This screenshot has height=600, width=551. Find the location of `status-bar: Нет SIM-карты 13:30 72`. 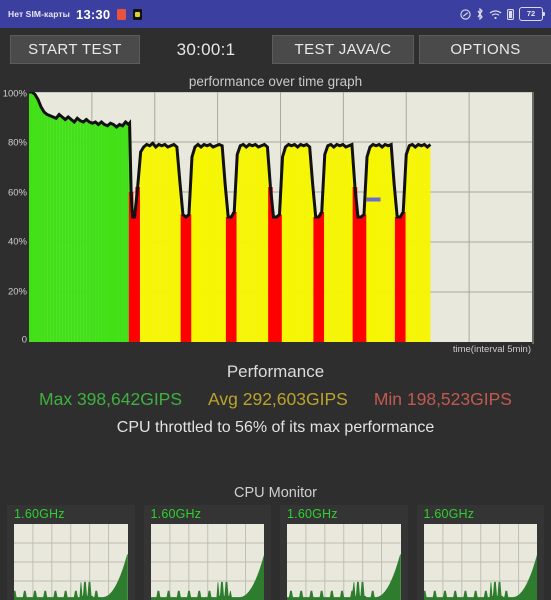

status-bar: Нет SIM-карты 13:30 72 is located at coordinates (275, 14).